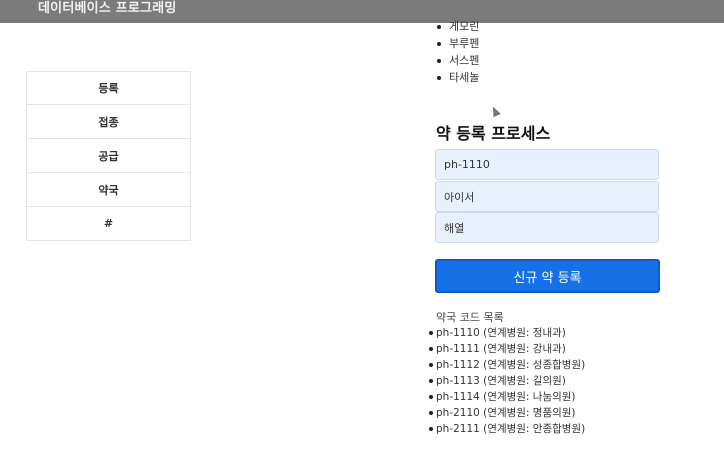 This screenshot has height=468, width=724. I want to click on sidebar-item-hash: #, so click(108, 224).